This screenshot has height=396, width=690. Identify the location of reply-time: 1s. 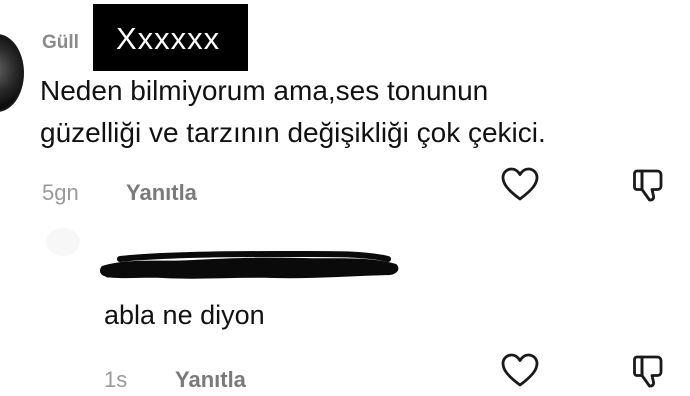
(116, 379).